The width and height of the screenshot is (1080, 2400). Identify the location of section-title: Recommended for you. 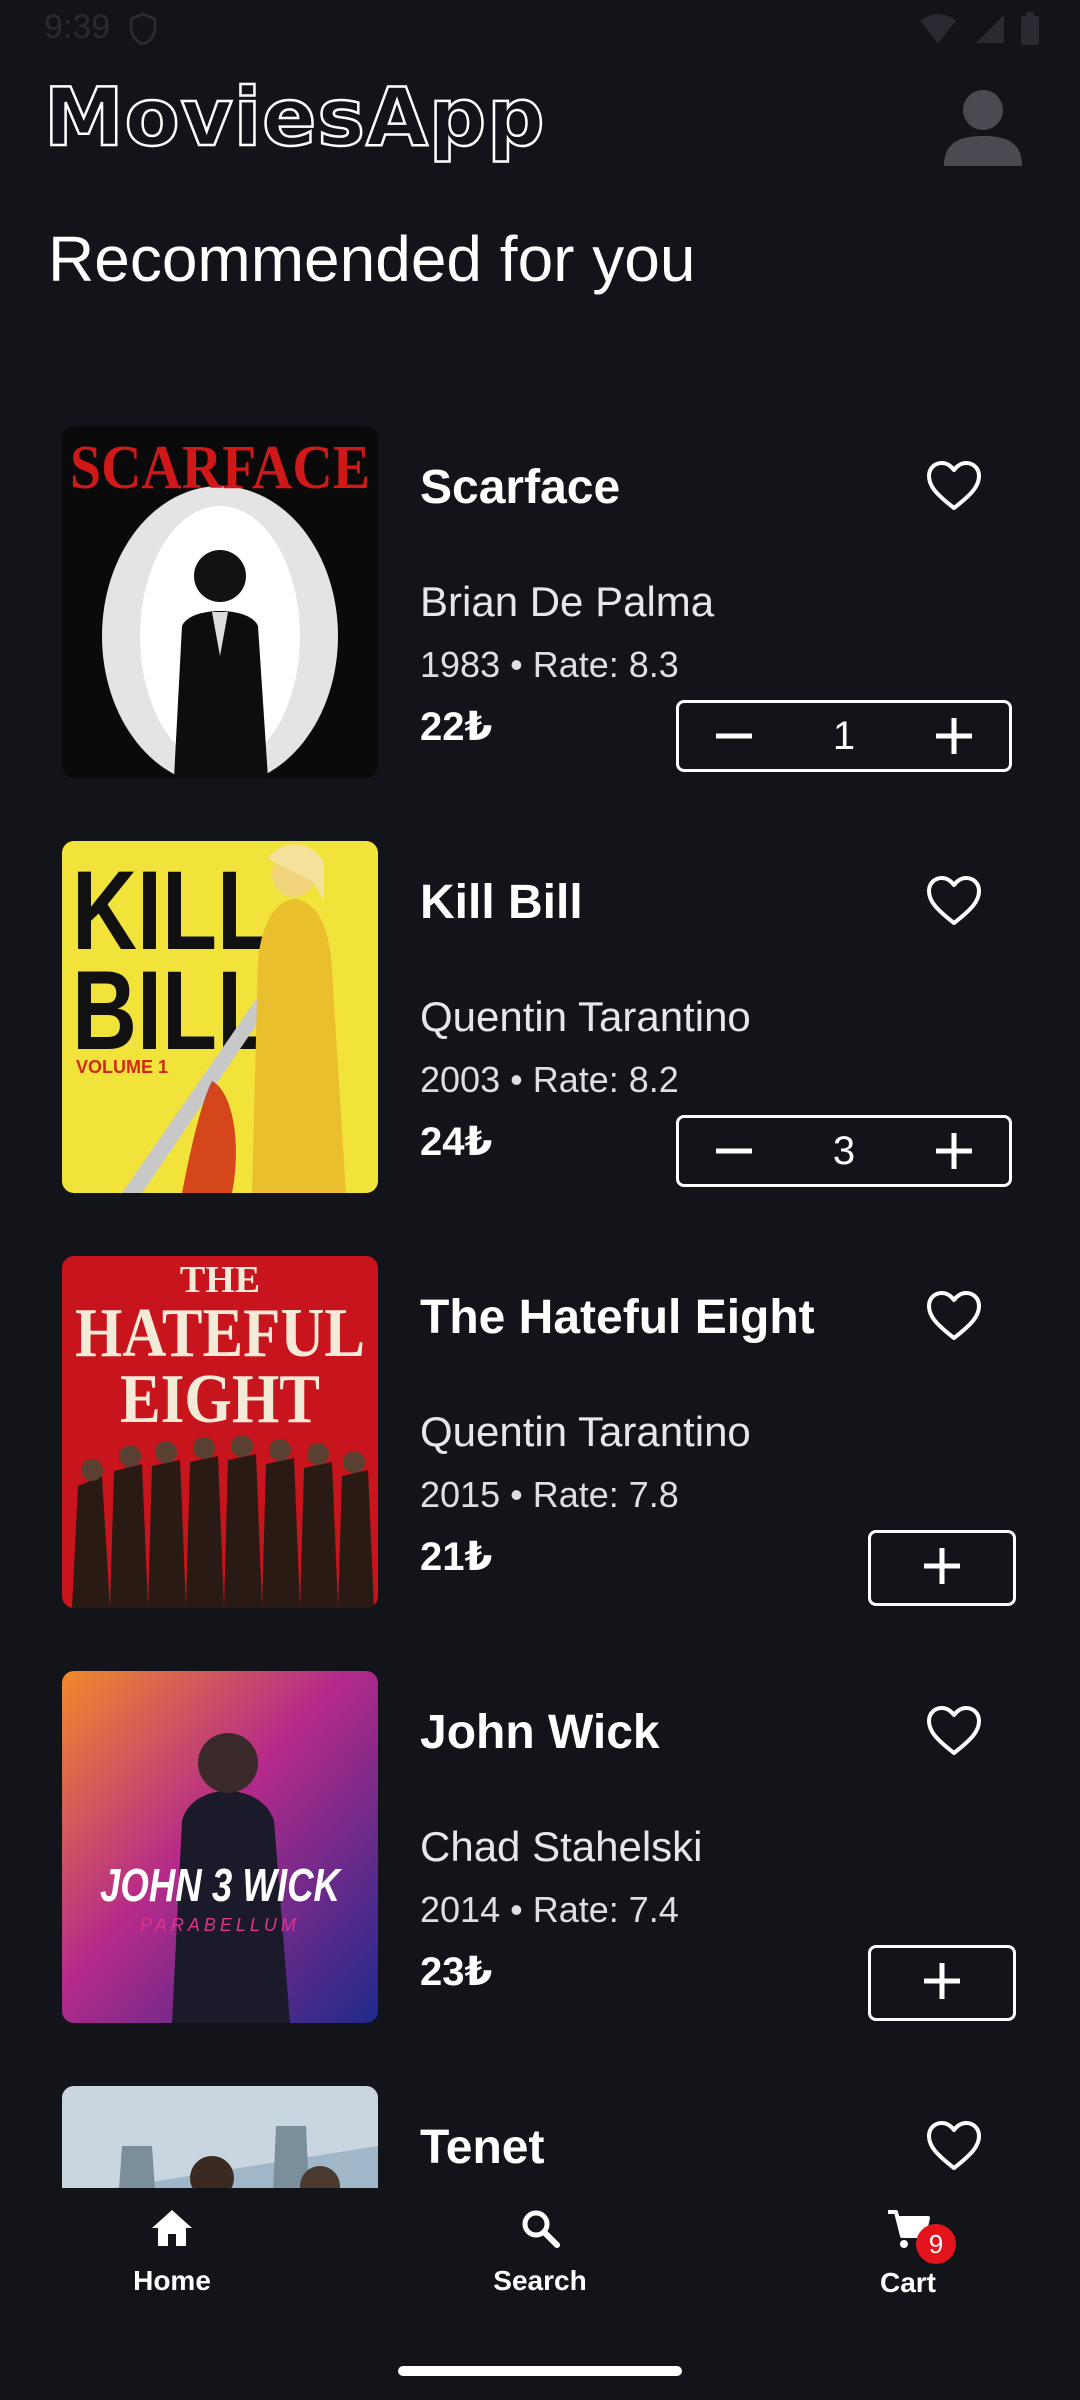
(372, 259).